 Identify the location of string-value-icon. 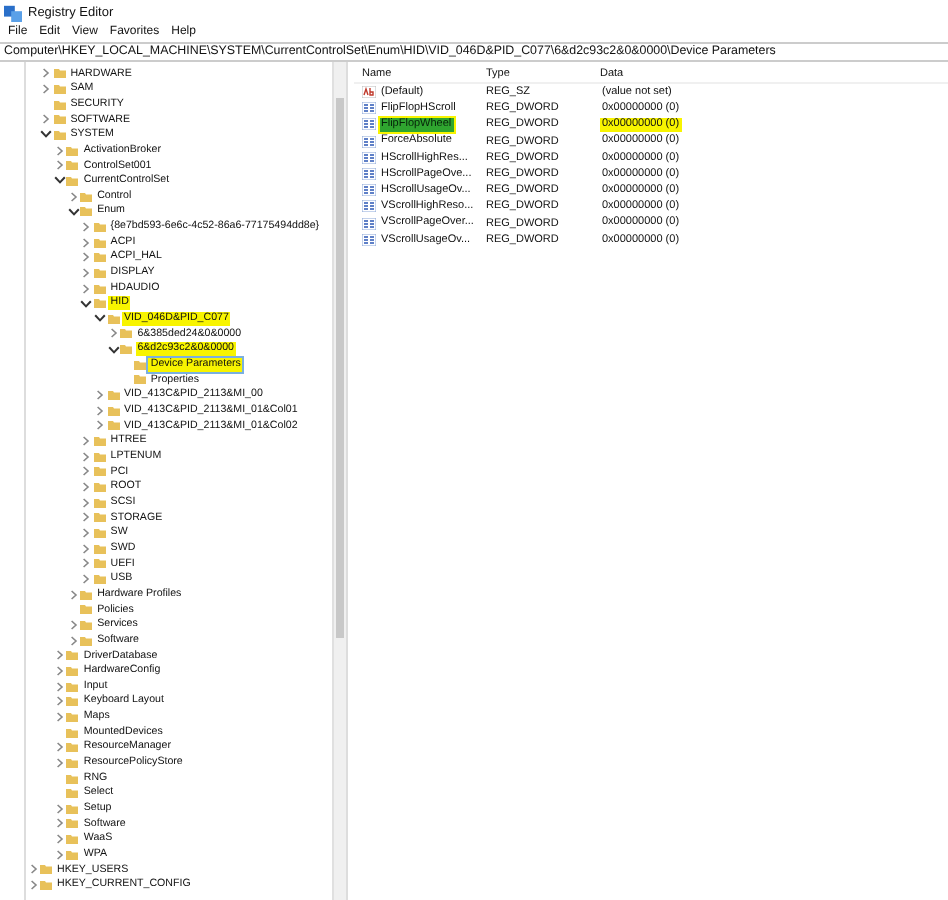
(369, 92).